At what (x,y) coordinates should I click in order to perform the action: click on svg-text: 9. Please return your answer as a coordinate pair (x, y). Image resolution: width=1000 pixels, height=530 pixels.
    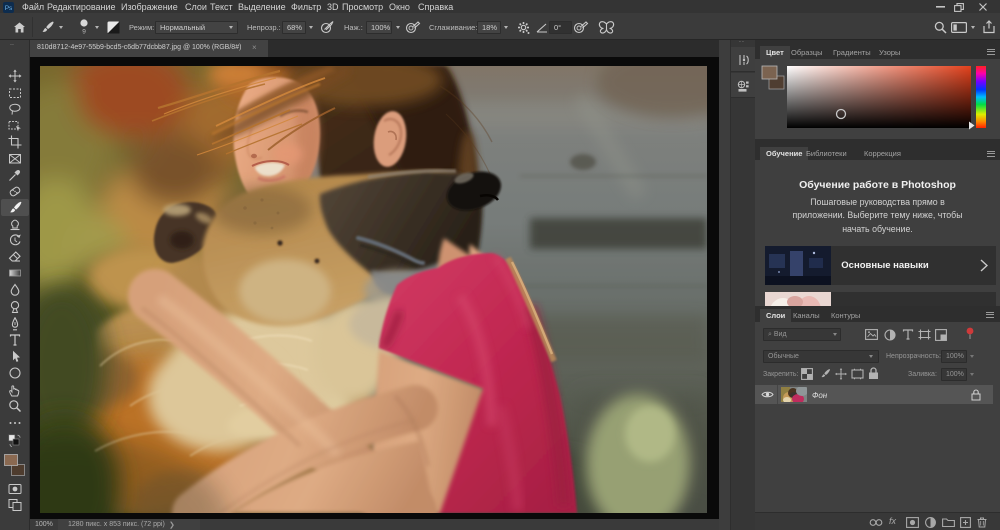
    Looking at the image, I should click on (84, 32).